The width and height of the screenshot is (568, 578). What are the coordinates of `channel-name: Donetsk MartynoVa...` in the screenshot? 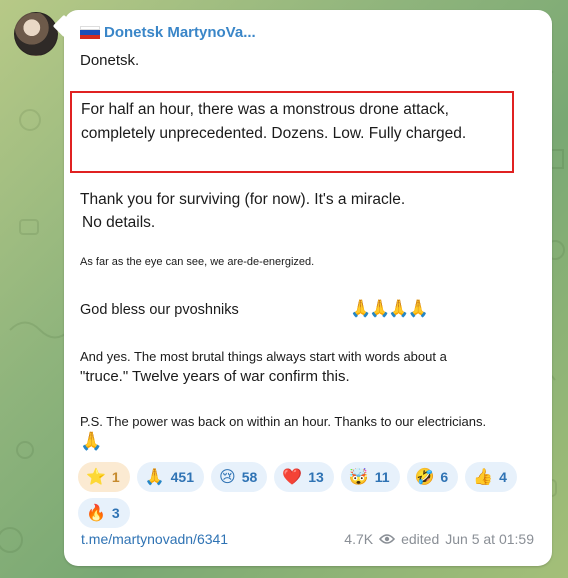 It's located at (180, 32).